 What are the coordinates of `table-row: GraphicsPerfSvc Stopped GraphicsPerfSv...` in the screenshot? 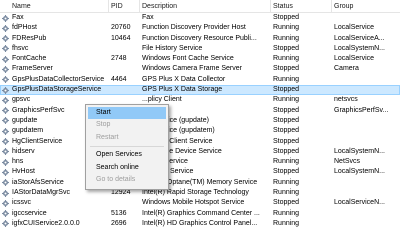 It's located at (200, 111).